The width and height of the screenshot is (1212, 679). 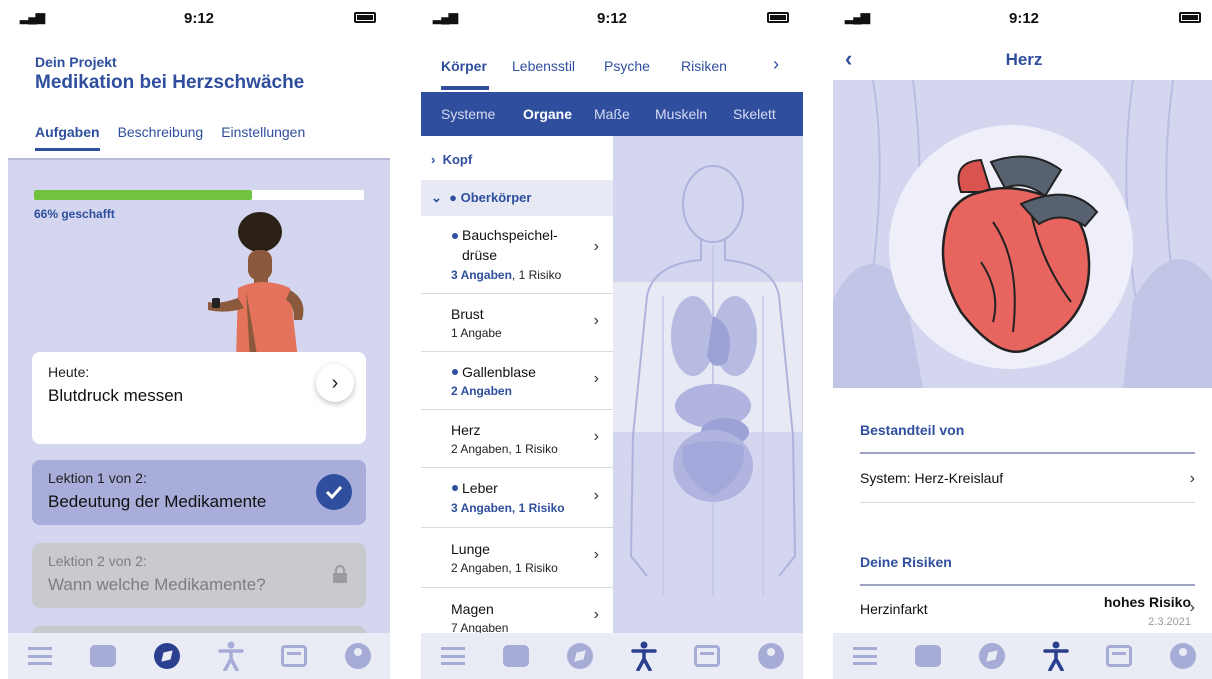 I want to click on person-illustration, so click(x=256, y=286).